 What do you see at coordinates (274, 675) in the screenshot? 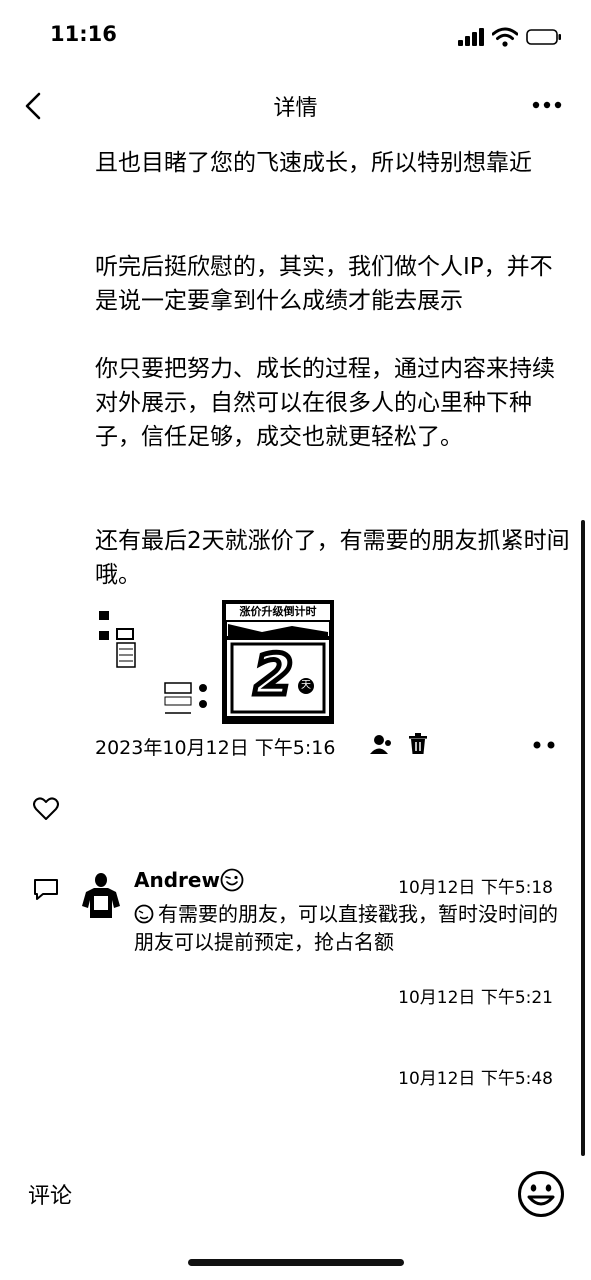
I see `countdown-number: 2` at bounding box center [274, 675].